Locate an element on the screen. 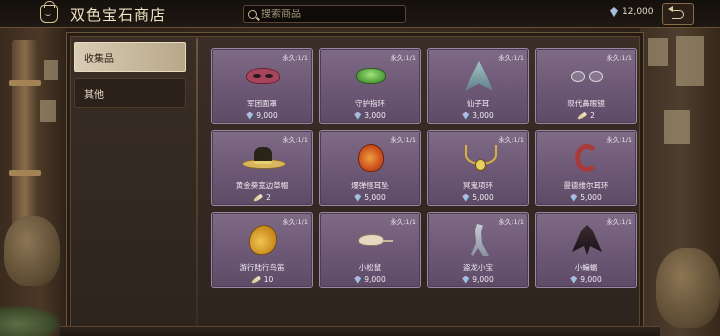  necklace-icon is located at coordinates (479, 158).